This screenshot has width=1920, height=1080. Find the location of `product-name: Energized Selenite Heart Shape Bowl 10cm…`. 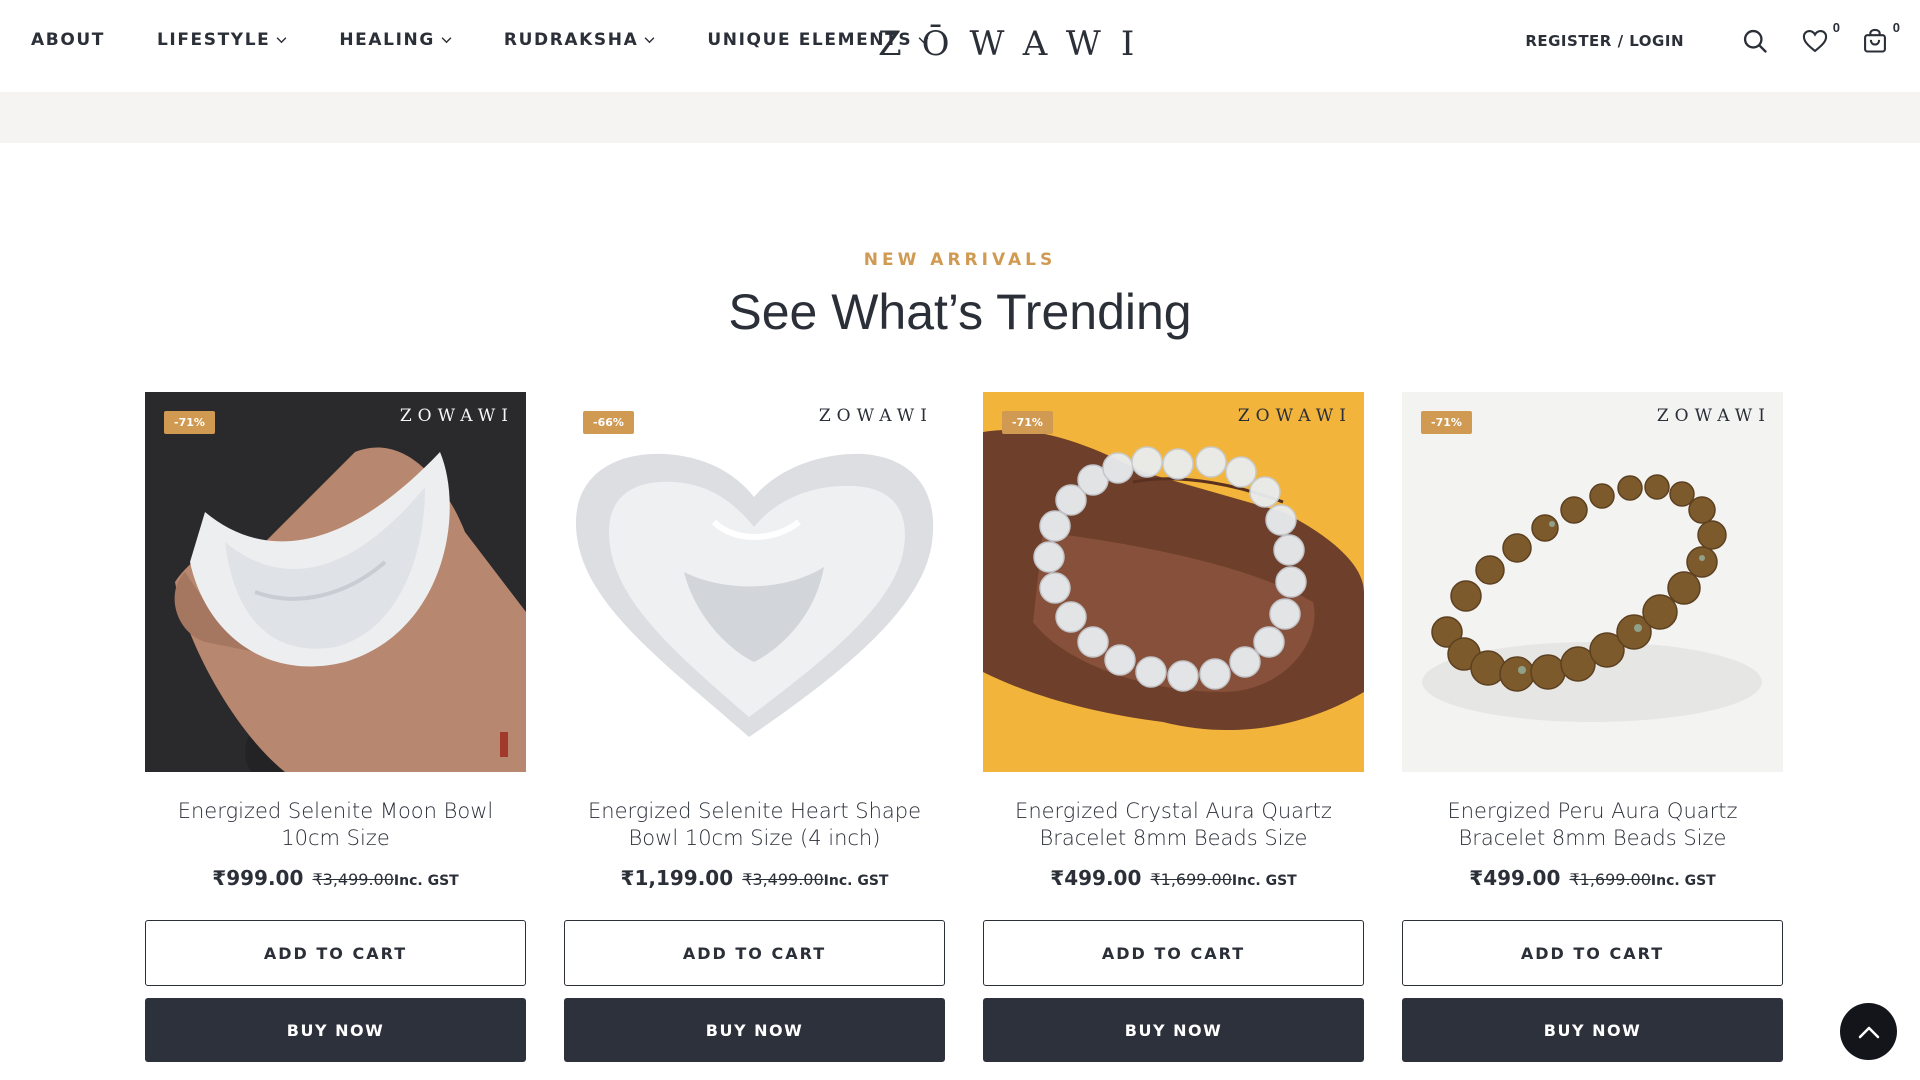

product-name: Energized Selenite Heart Shape Bowl 10cm… is located at coordinates (754, 825).